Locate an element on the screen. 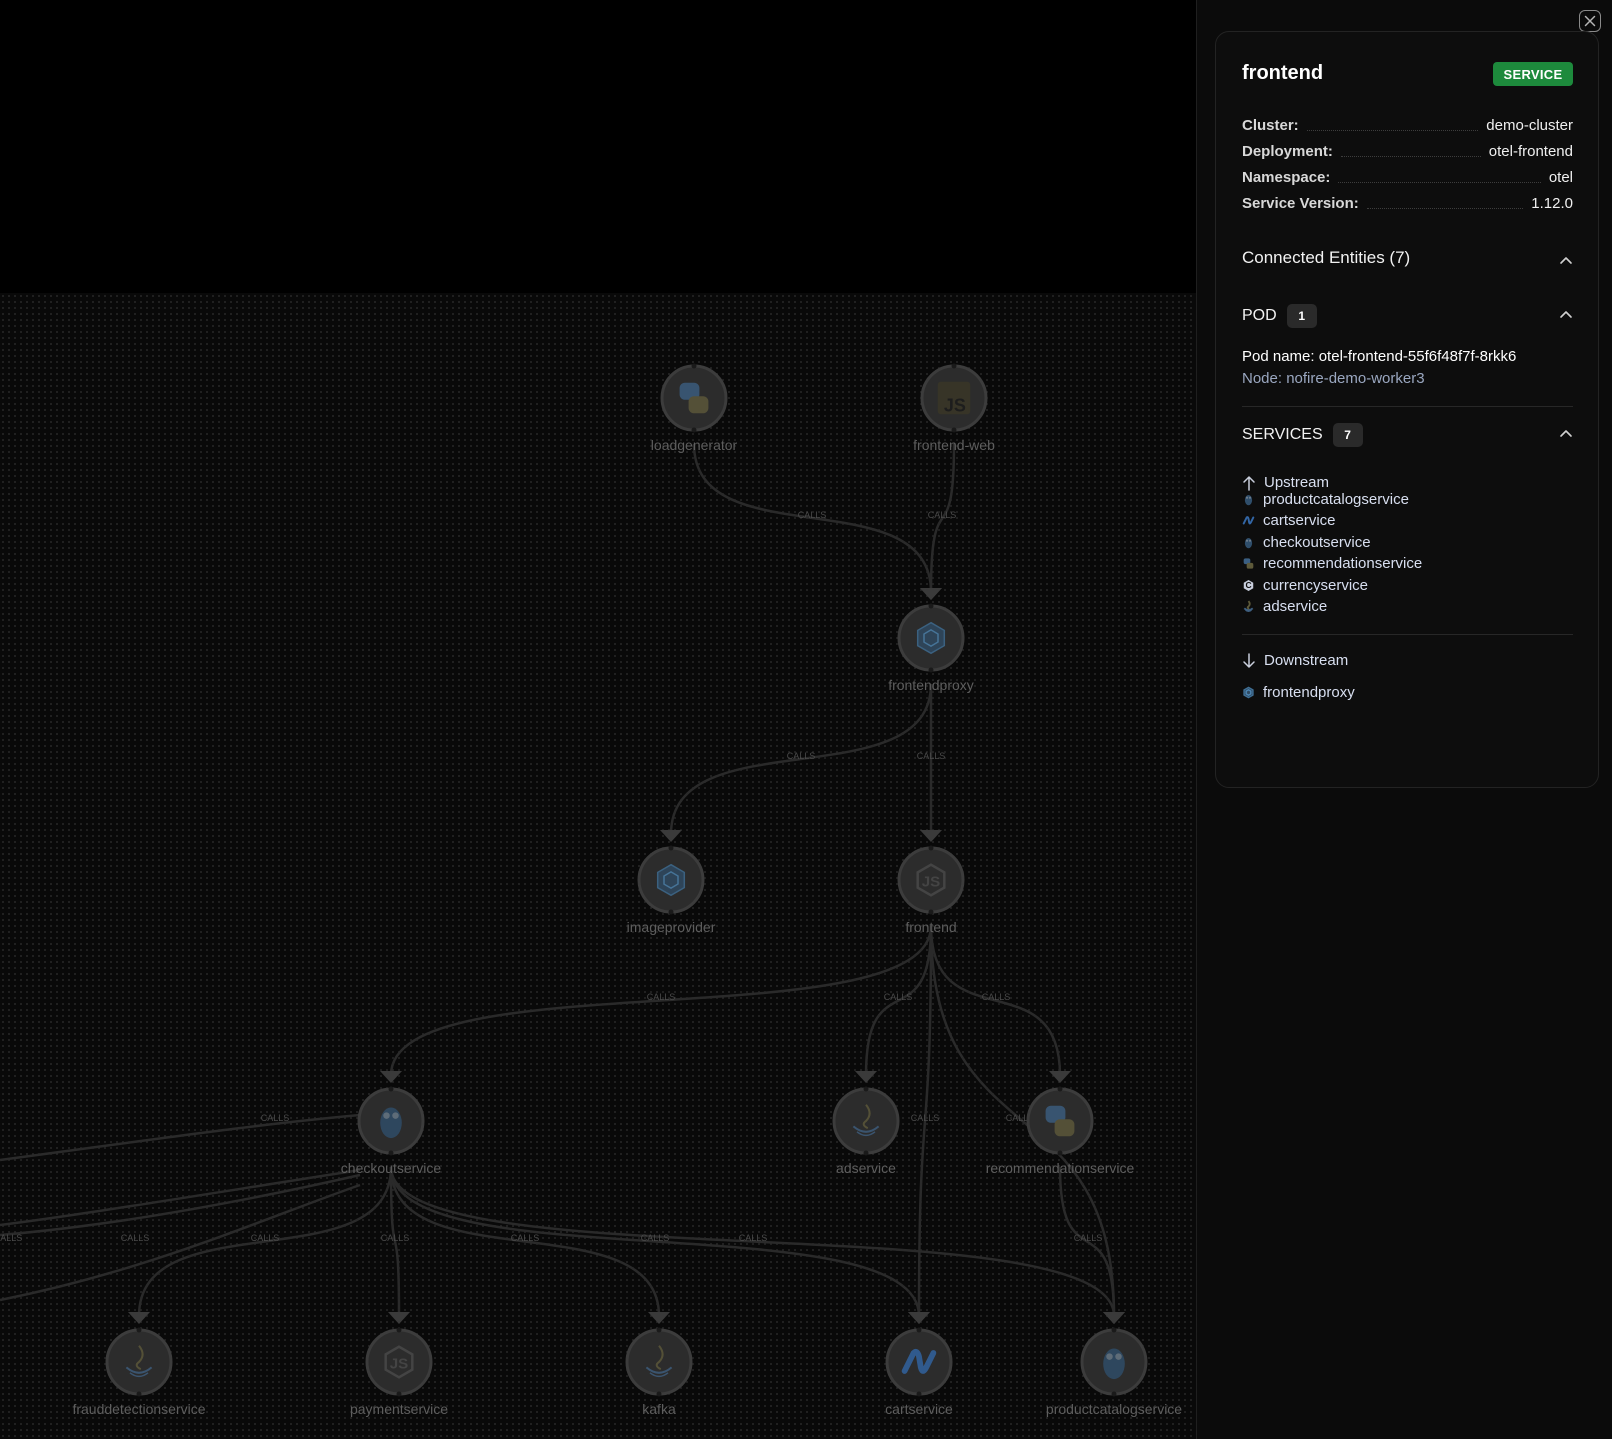  graph-node-frontendproxy: frontendproxy is located at coordinates (931, 648).